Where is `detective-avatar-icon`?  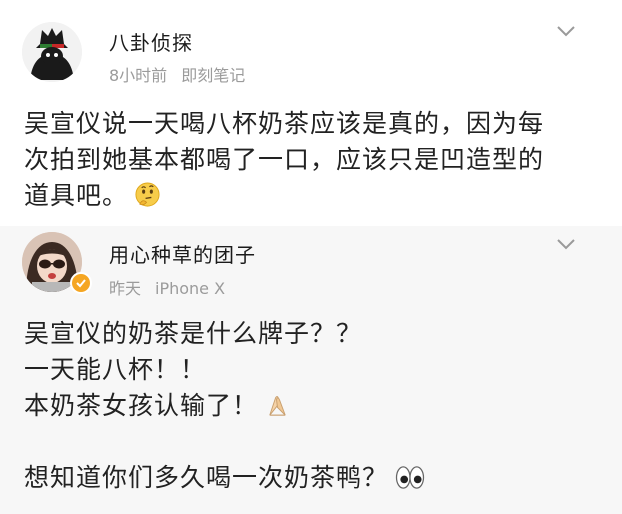 detective-avatar-icon is located at coordinates (52, 52).